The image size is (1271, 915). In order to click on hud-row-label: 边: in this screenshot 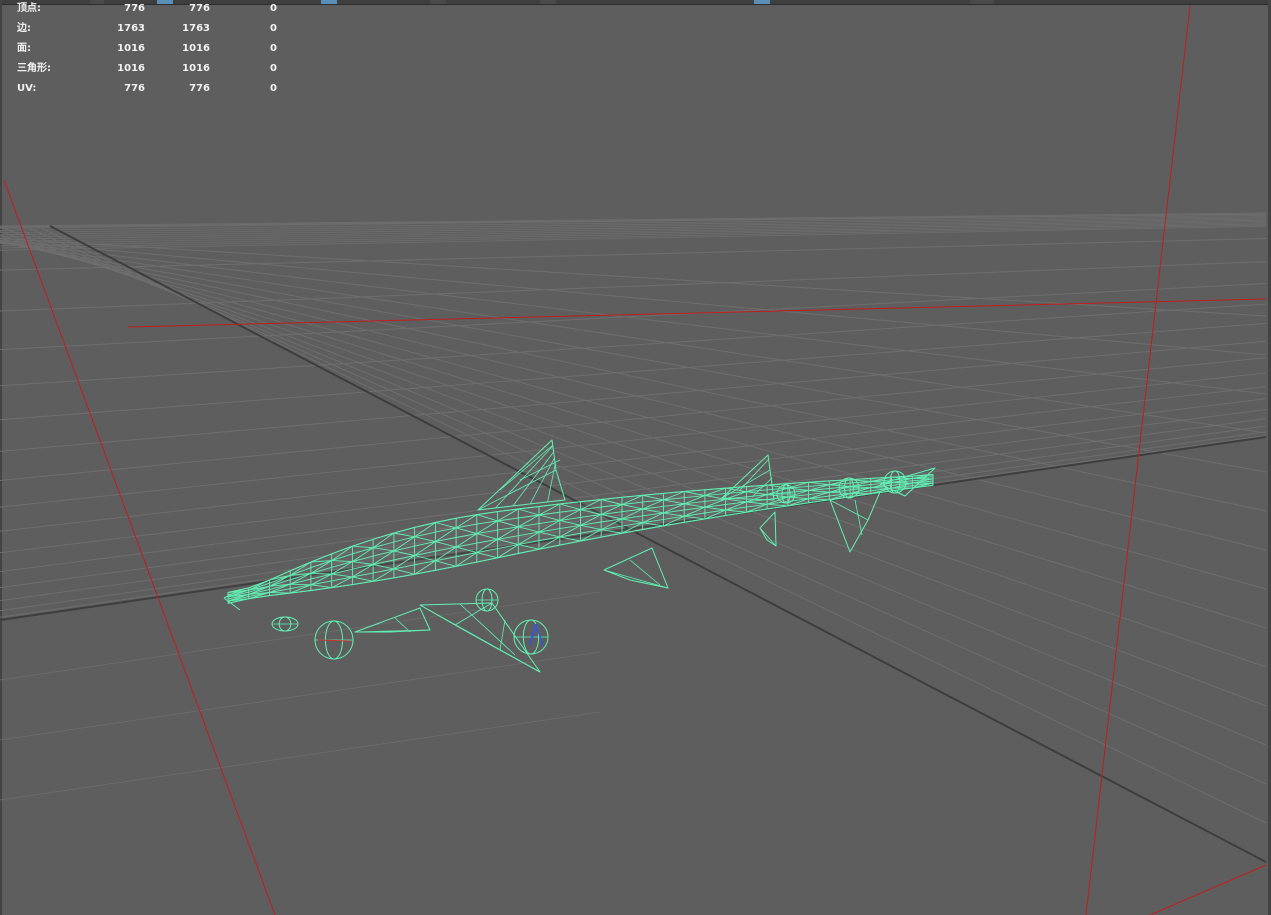, I will do `click(24, 28)`.